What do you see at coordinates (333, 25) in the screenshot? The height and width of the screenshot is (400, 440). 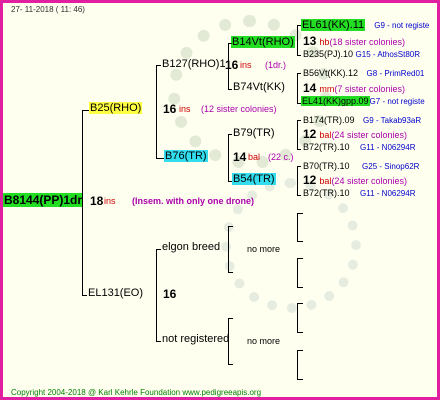 I see `g4-el61-name: EL61(KK).11` at bounding box center [333, 25].